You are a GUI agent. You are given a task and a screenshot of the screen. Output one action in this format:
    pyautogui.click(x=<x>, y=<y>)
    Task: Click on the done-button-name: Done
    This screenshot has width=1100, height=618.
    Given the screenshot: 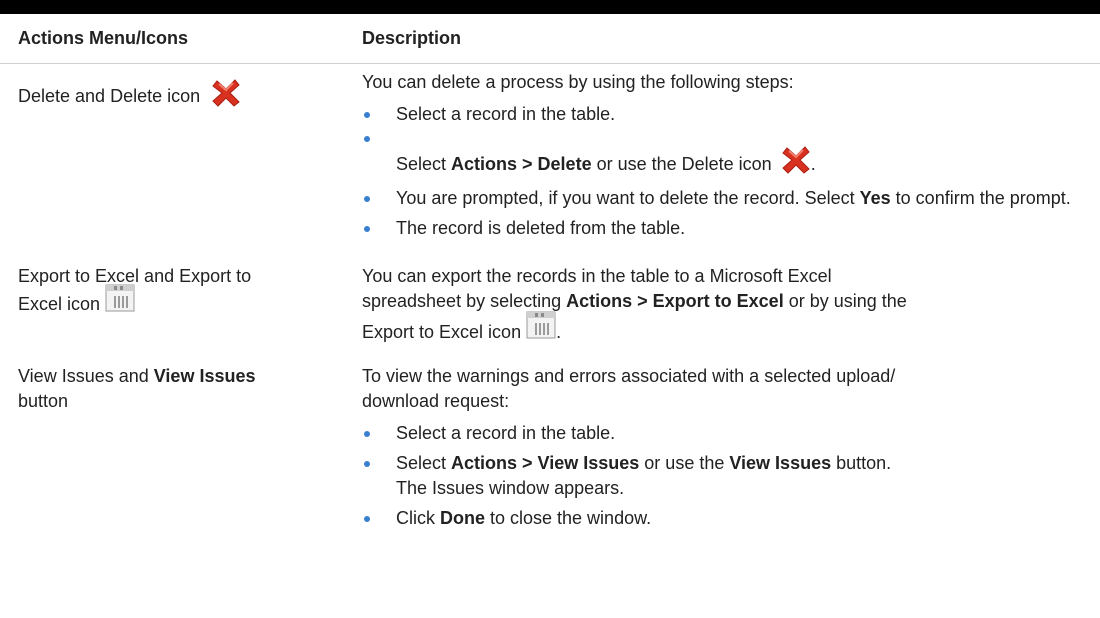 What is the action you would take?
    pyautogui.click(x=462, y=518)
    